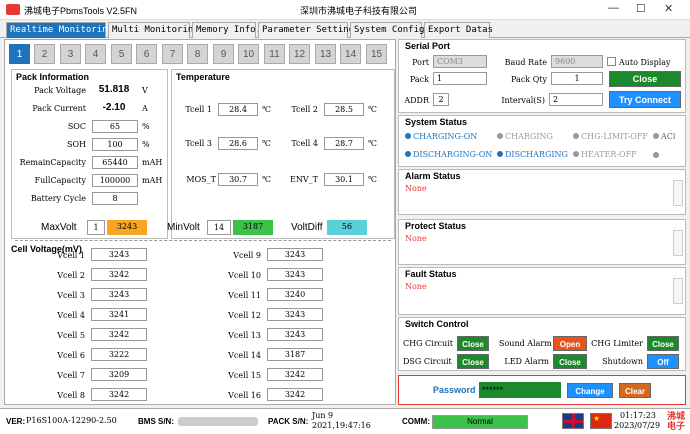  Describe the element at coordinates (437, 324) in the screenshot. I see `switch-control-title: Switch Control` at that location.